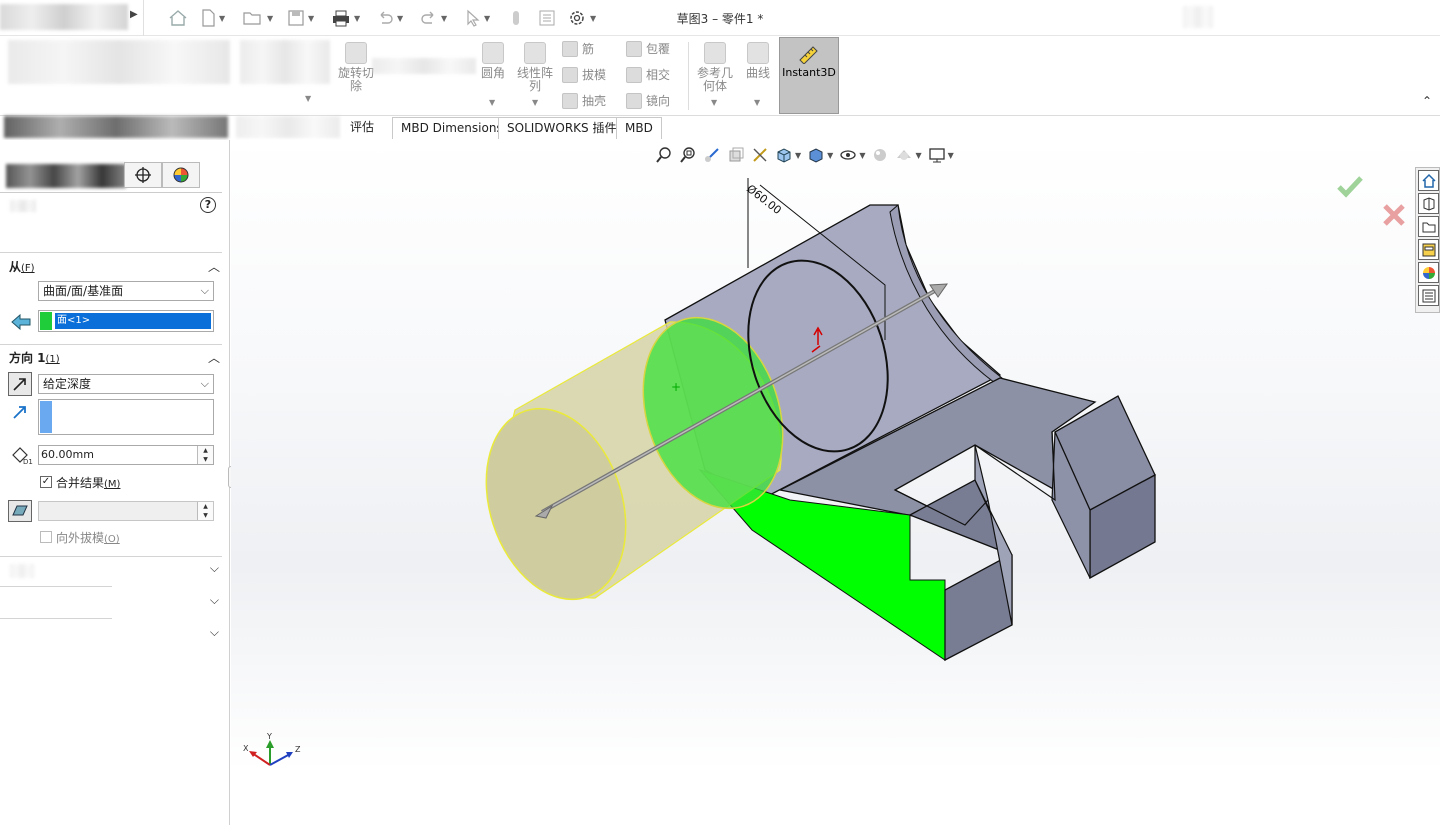 The image size is (1440, 825). Describe the element at coordinates (126, 417) in the screenshot. I see `direction-selection-box` at that location.